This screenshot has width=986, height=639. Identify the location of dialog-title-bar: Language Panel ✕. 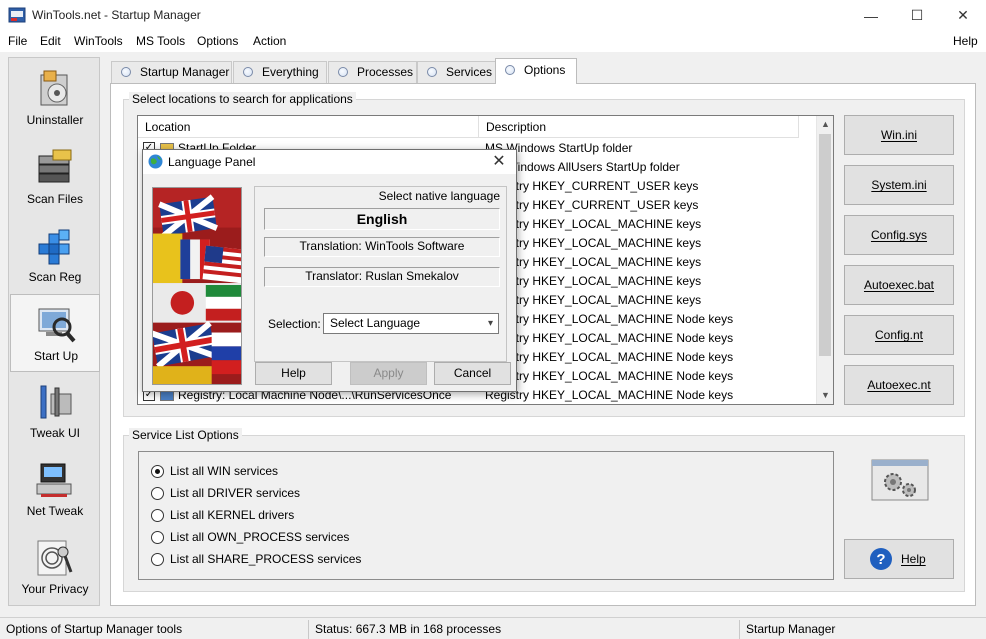
(329, 162).